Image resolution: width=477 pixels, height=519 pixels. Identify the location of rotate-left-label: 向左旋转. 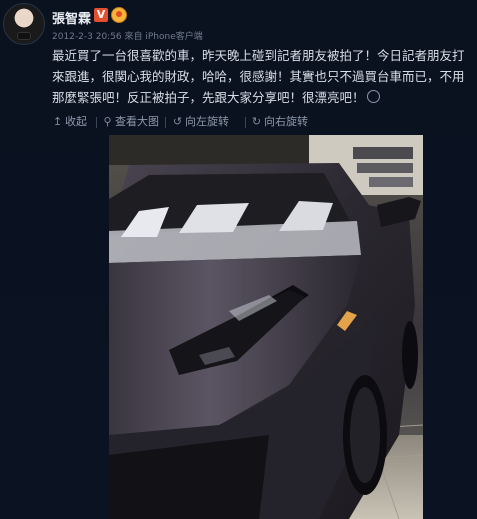
(207, 121).